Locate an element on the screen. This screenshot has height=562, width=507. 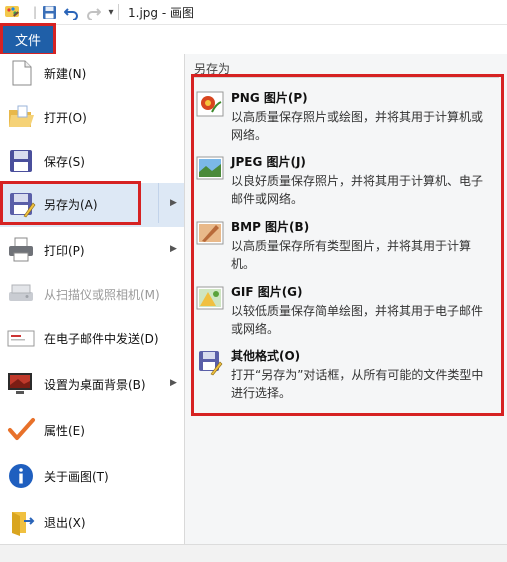
title-bar: | ▾ 1.jpg - 画图 is located at coordinates (253, 12).